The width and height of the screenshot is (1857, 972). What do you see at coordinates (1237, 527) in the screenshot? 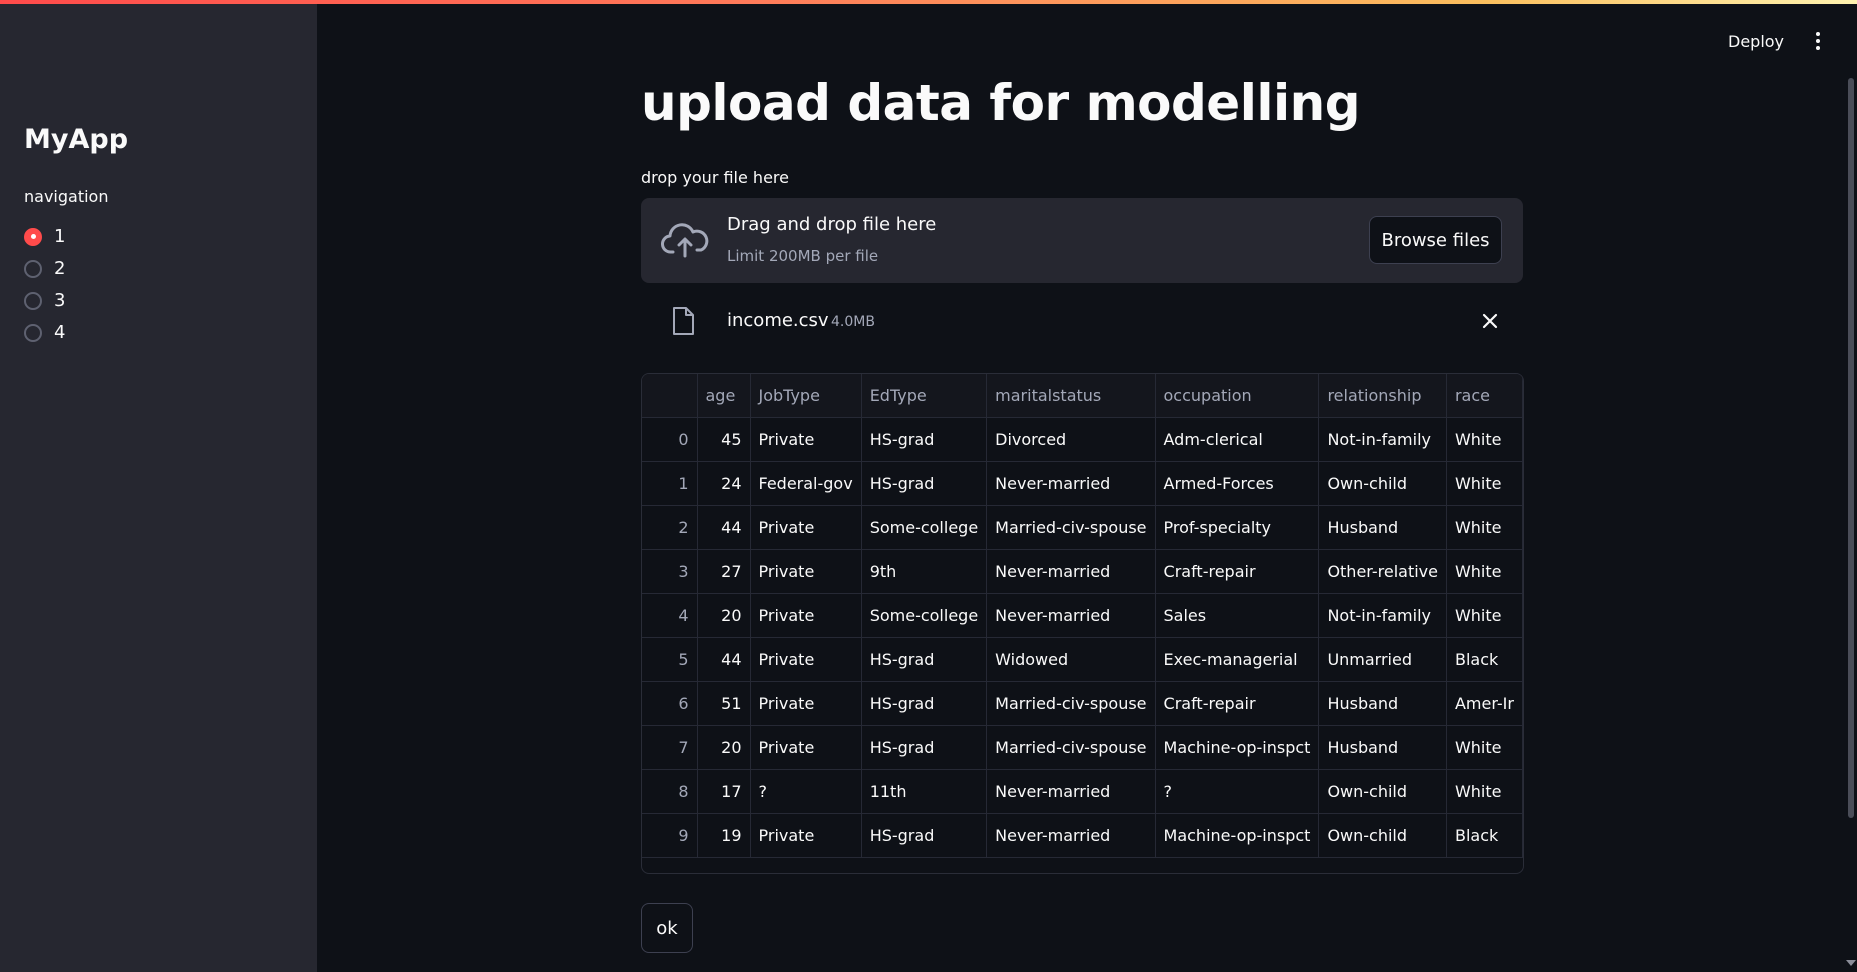
I see `table-cell: Prof-specialty` at bounding box center [1237, 527].